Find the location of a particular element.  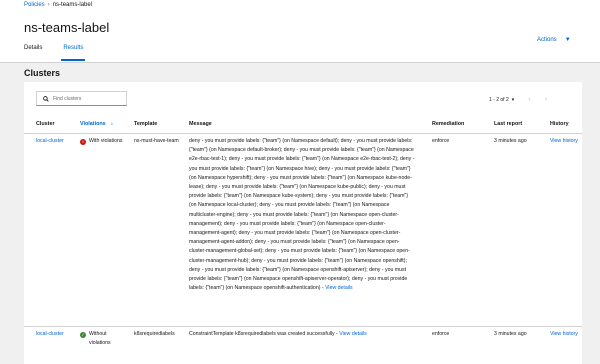

column-message: Message is located at coordinates (200, 124).